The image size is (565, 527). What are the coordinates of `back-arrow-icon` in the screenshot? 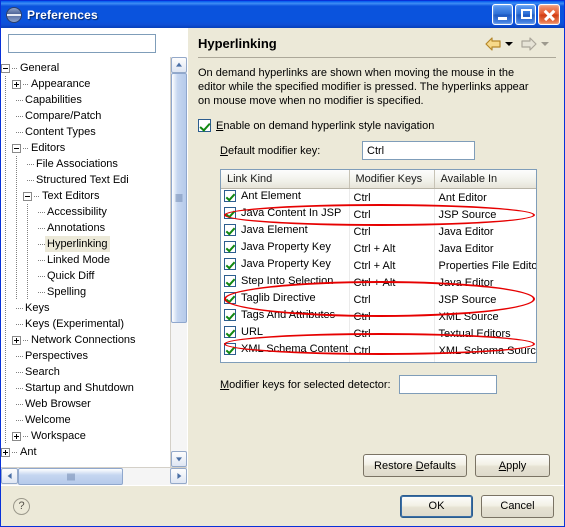 It's located at (493, 43).